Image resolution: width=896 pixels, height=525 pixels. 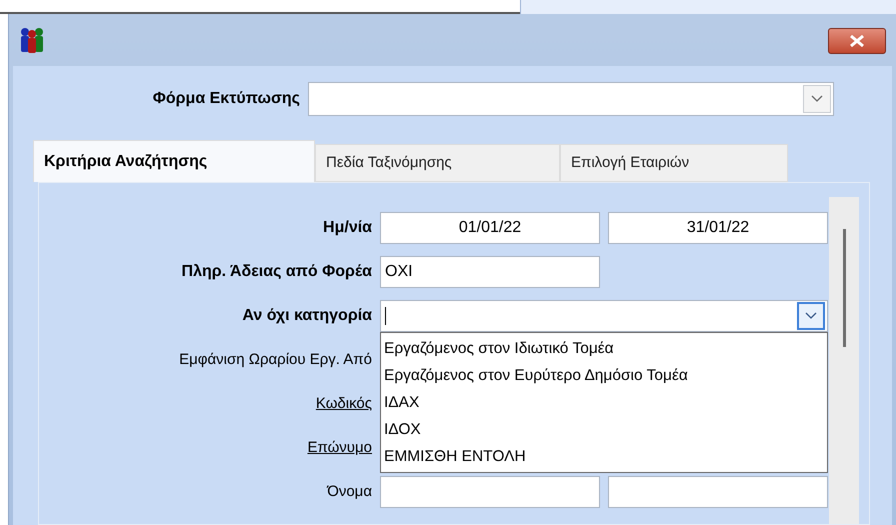 I want to click on close-button, so click(x=857, y=41).